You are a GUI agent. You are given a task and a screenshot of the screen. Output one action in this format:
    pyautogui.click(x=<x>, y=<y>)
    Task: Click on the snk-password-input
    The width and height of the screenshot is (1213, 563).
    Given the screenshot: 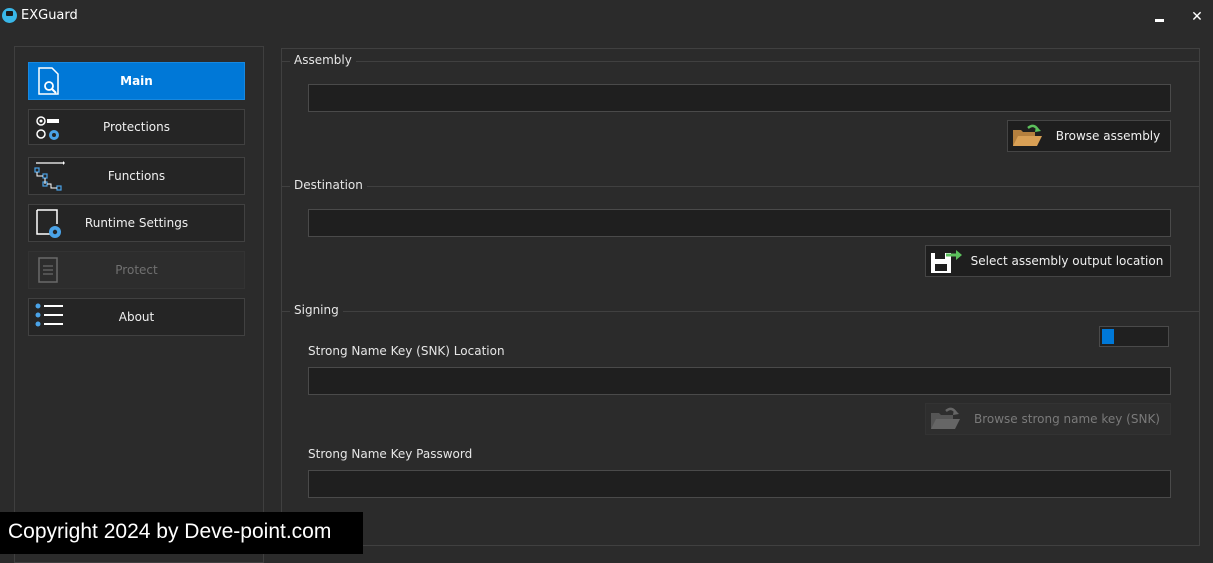 What is the action you would take?
    pyautogui.click(x=739, y=484)
    